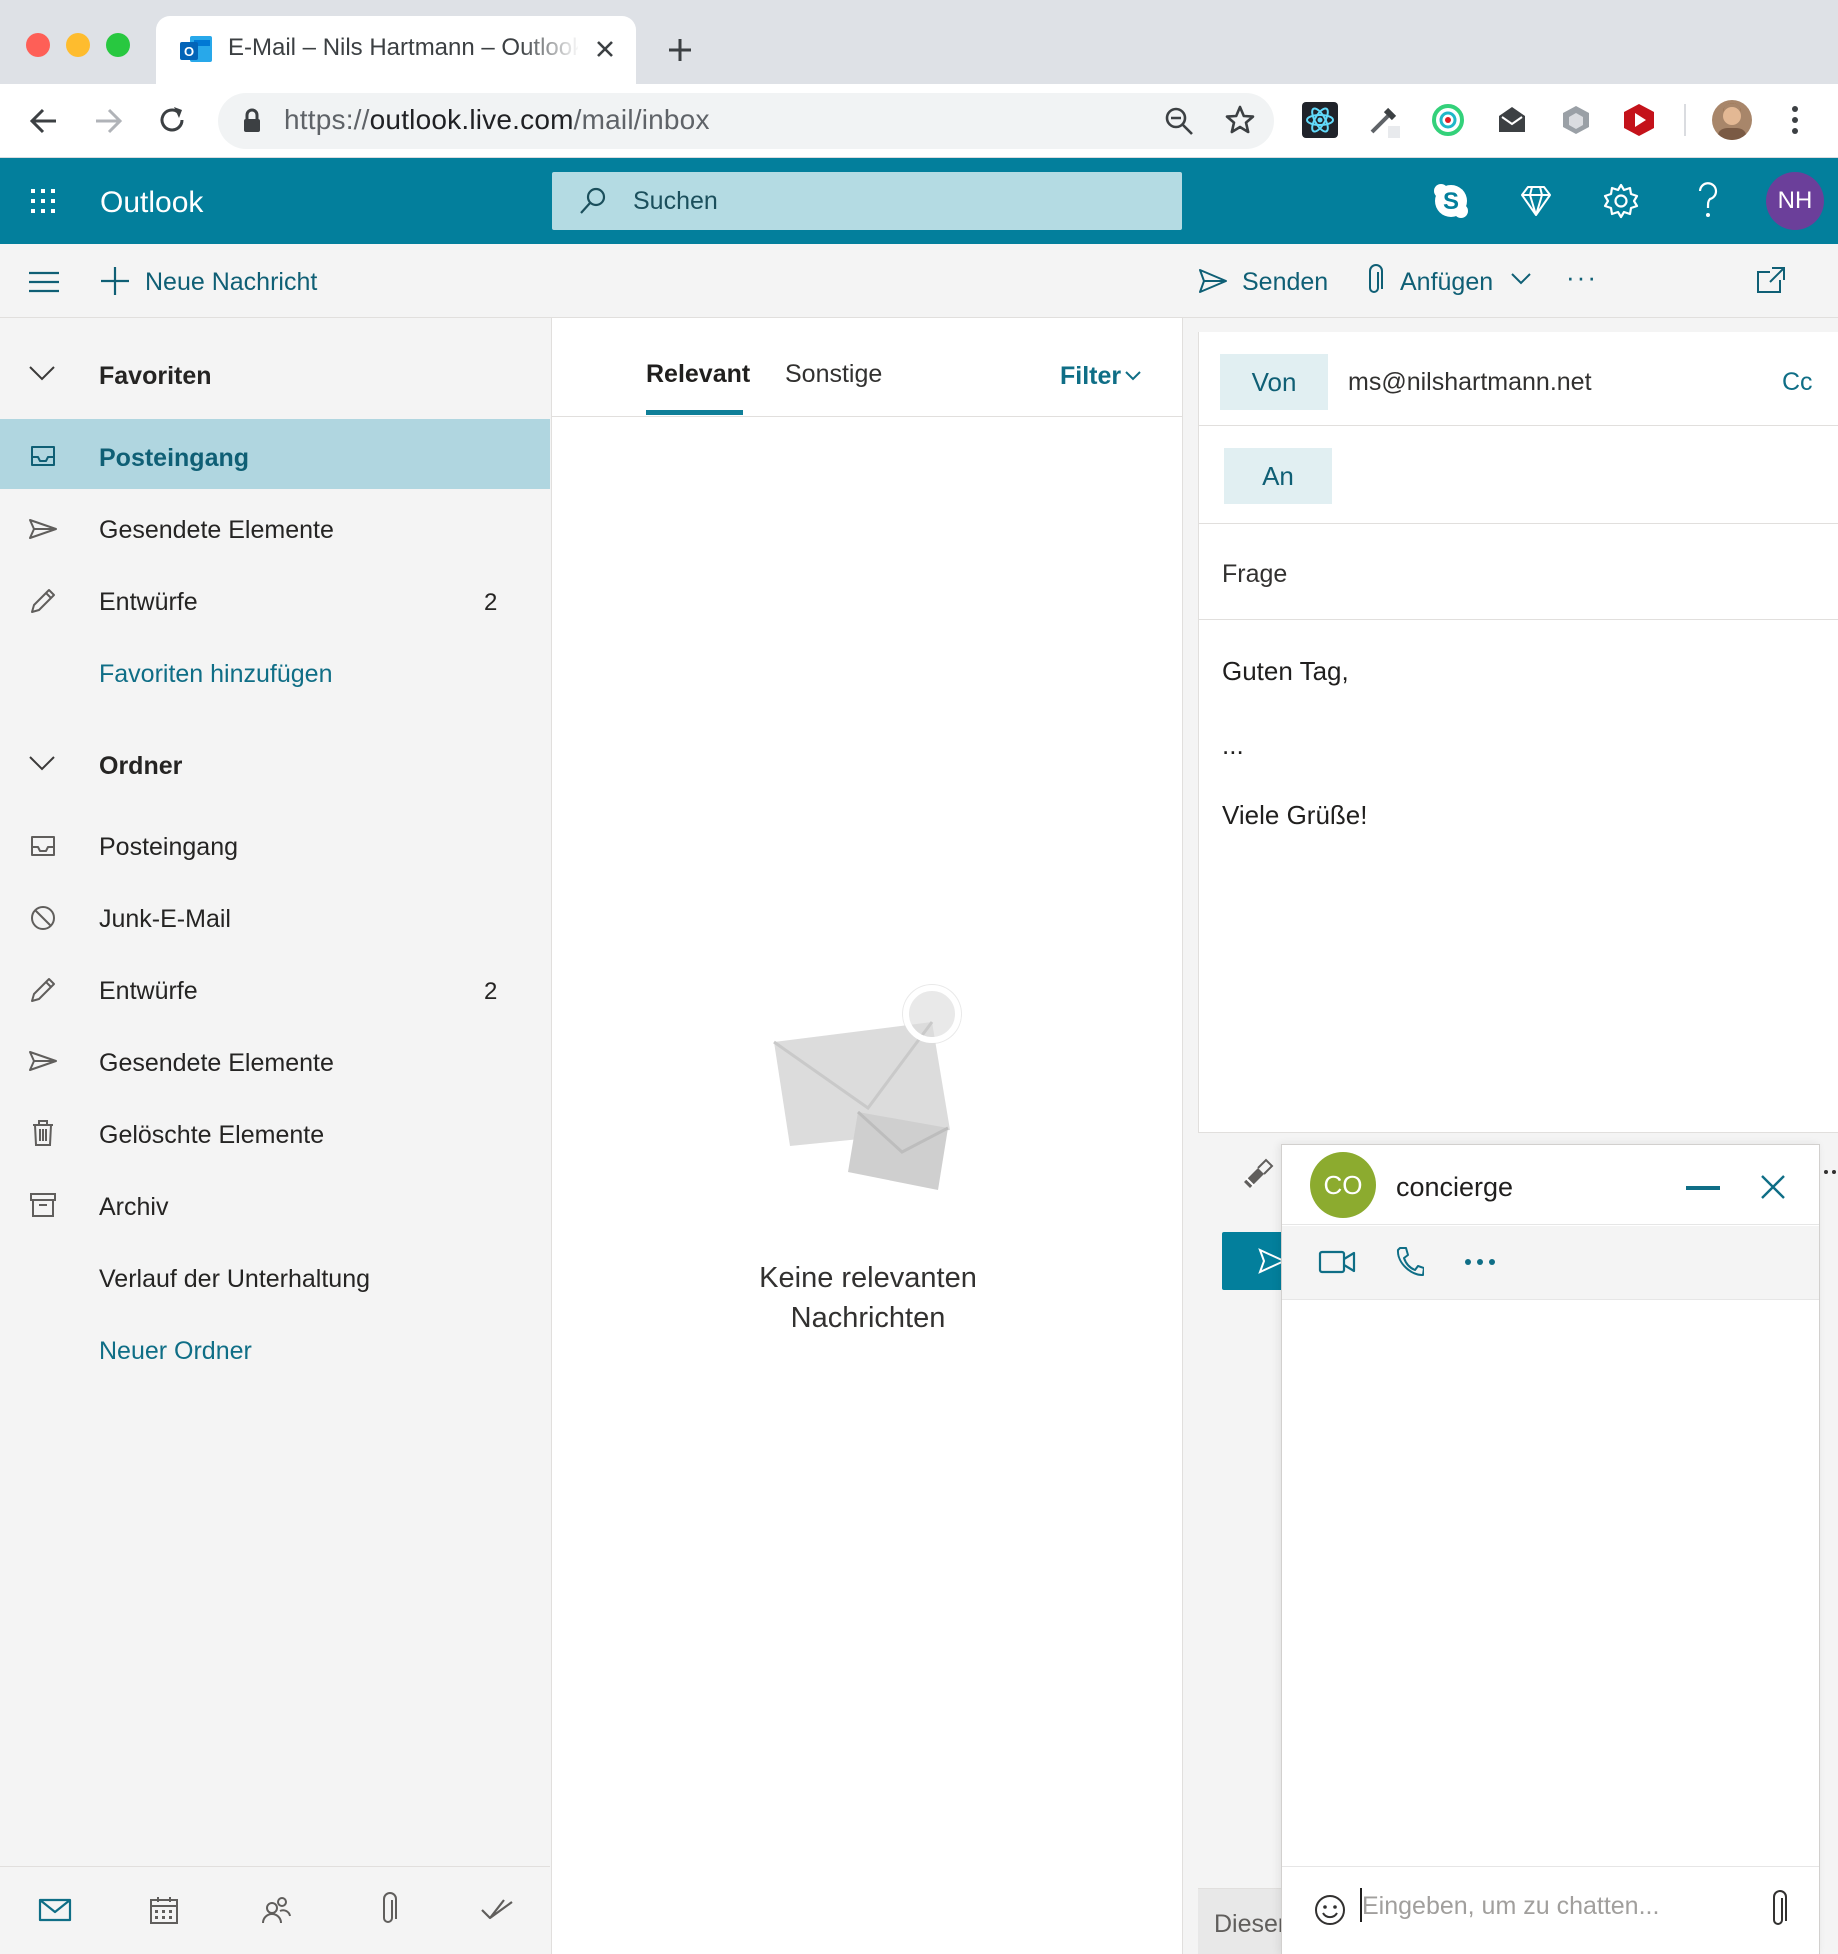 This screenshot has height=1954, width=1838. Describe the element at coordinates (1518, 876) in the screenshot. I see `message-body-editor` at that location.